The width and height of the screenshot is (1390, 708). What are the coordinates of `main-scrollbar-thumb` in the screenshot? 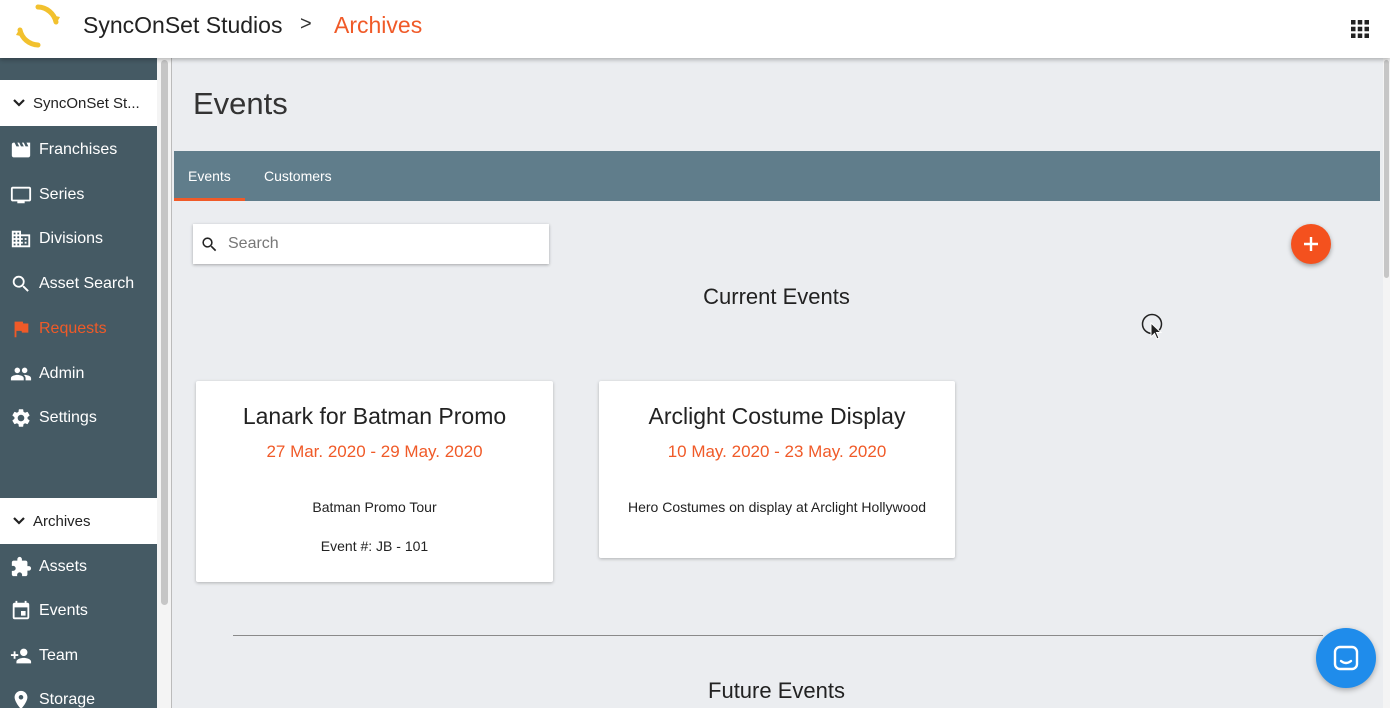 It's located at (1386, 169).